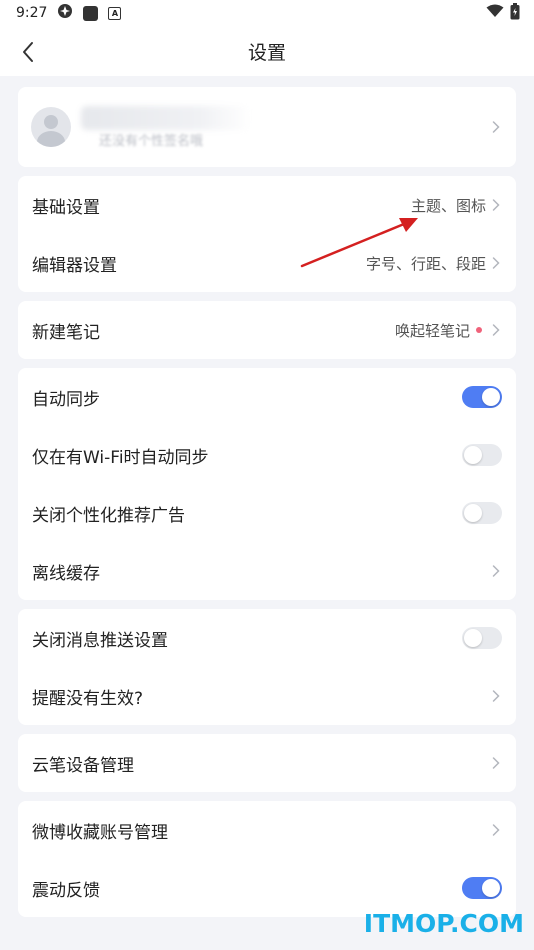 The width and height of the screenshot is (534, 950). What do you see at coordinates (115, 13) in the screenshot?
I see `a-notification-icon: A` at bounding box center [115, 13].